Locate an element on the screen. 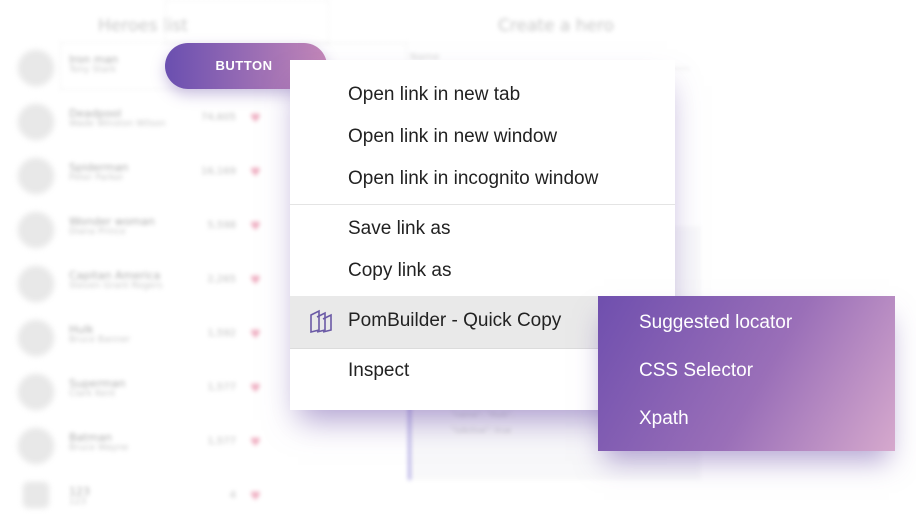  hero-row: Hulk Bruce Banner 1,592 ♥ is located at coordinates (141, 340).